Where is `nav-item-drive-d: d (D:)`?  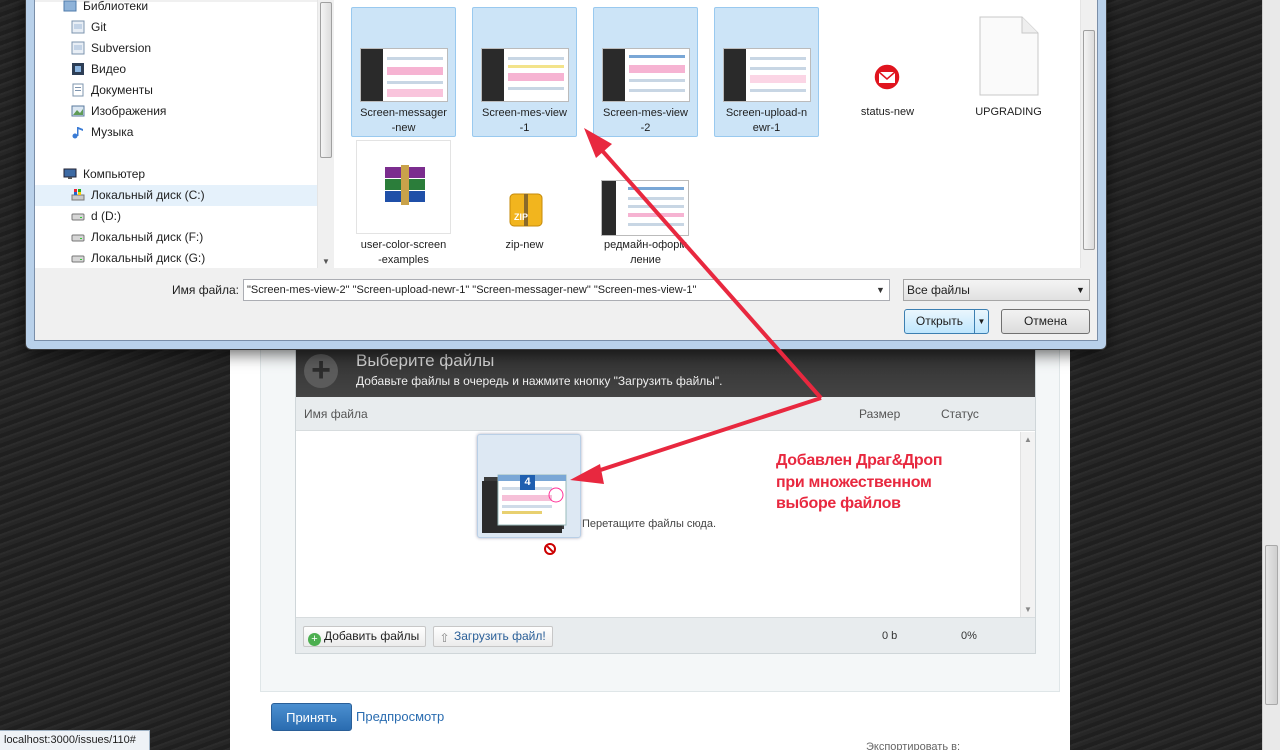 nav-item-drive-d: d (D:) is located at coordinates (176, 216).